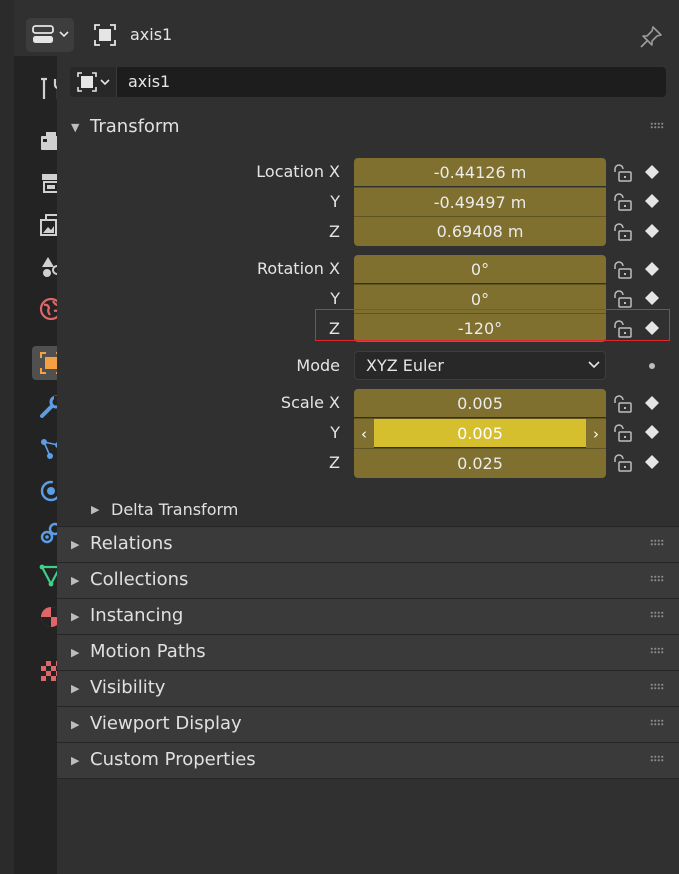 This screenshot has height=874, width=679. I want to click on scale-y-field: 0.005, so click(480, 432).